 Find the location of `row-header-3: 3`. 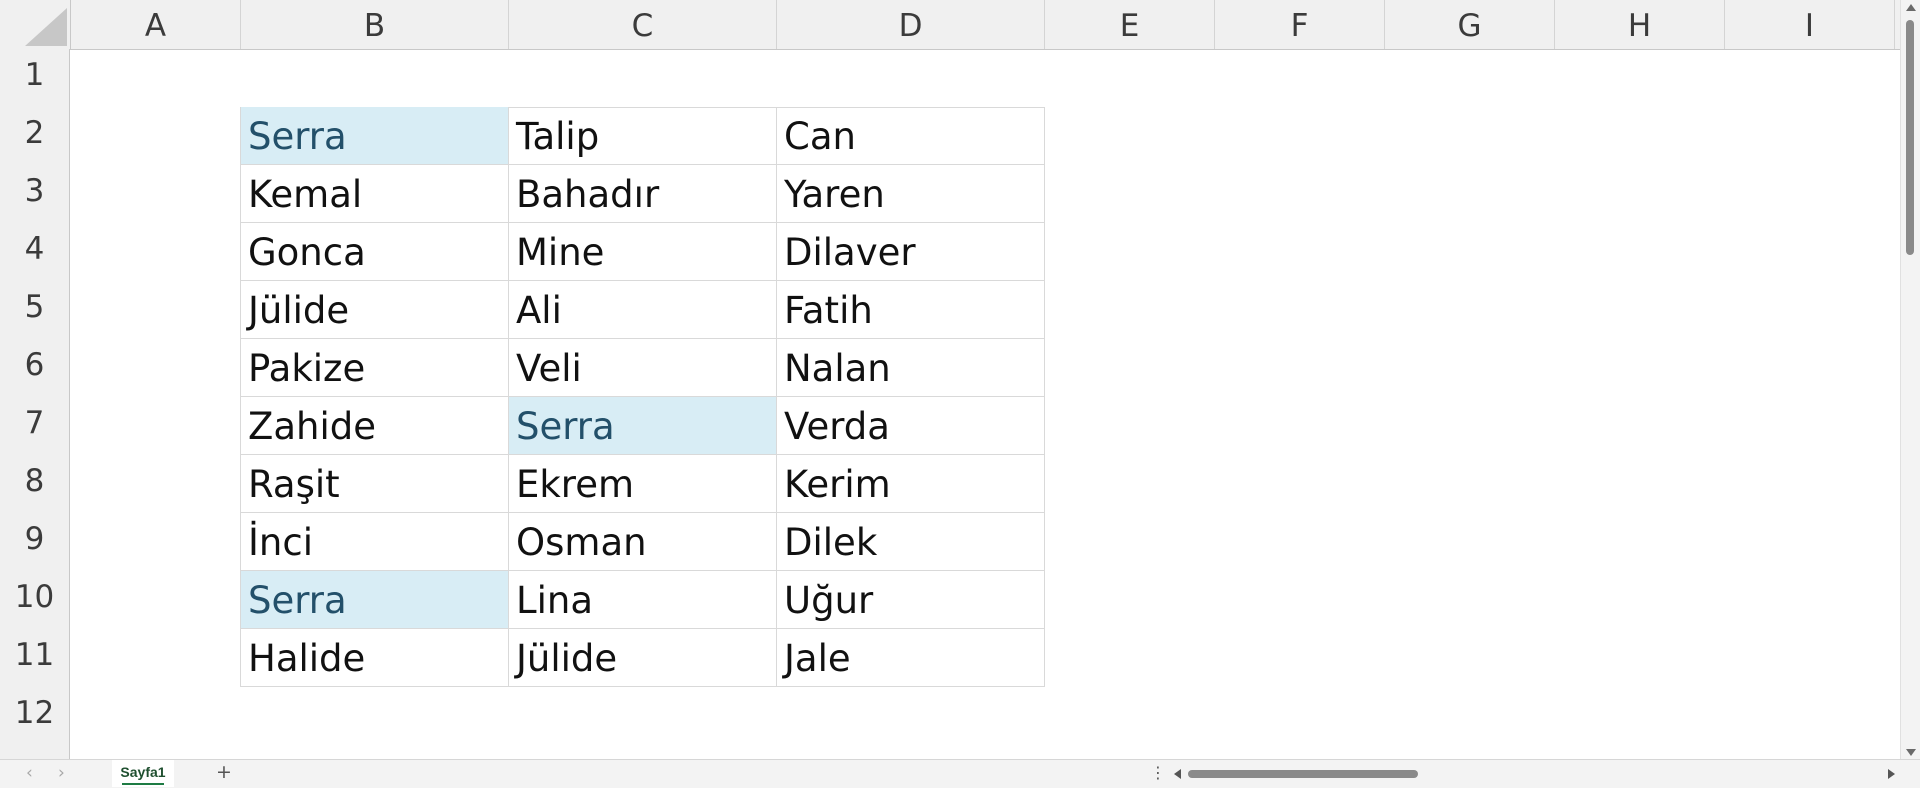

row-header-3: 3 is located at coordinates (35, 194).